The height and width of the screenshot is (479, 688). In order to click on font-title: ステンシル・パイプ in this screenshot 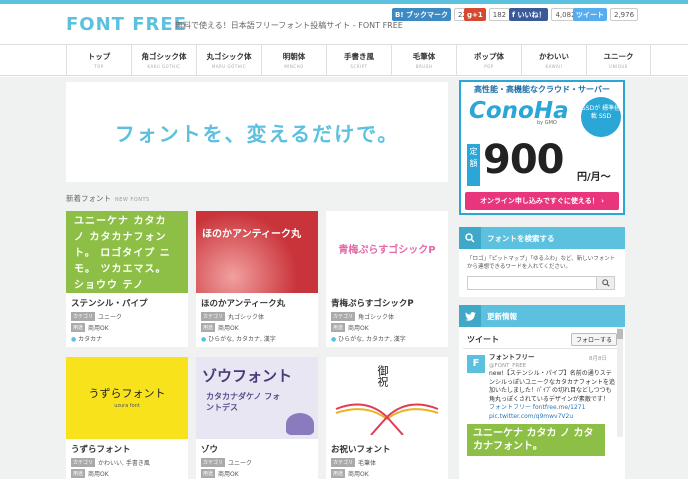, I will do `click(127, 302)`.